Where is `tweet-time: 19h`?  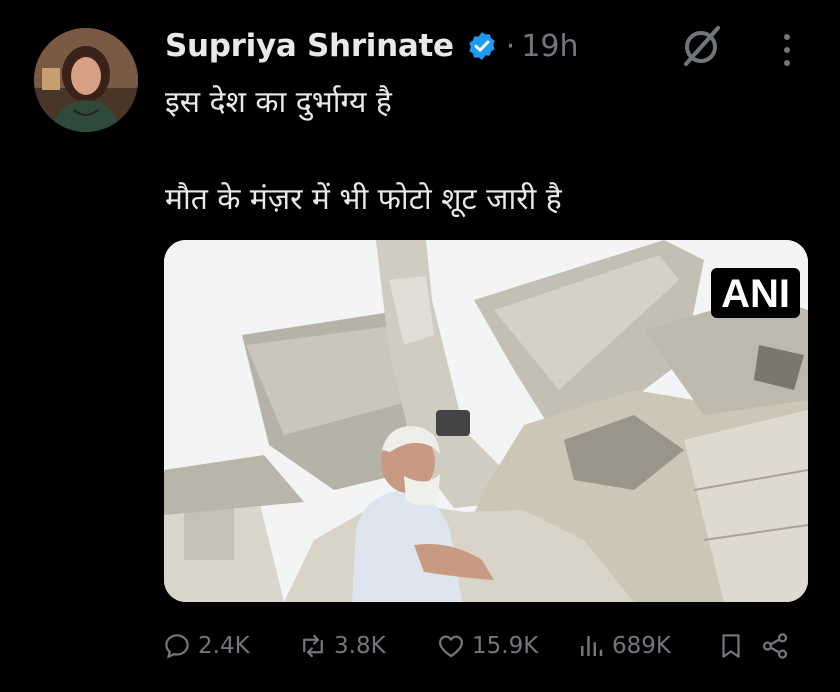 tweet-time: 19h is located at coordinates (549, 46).